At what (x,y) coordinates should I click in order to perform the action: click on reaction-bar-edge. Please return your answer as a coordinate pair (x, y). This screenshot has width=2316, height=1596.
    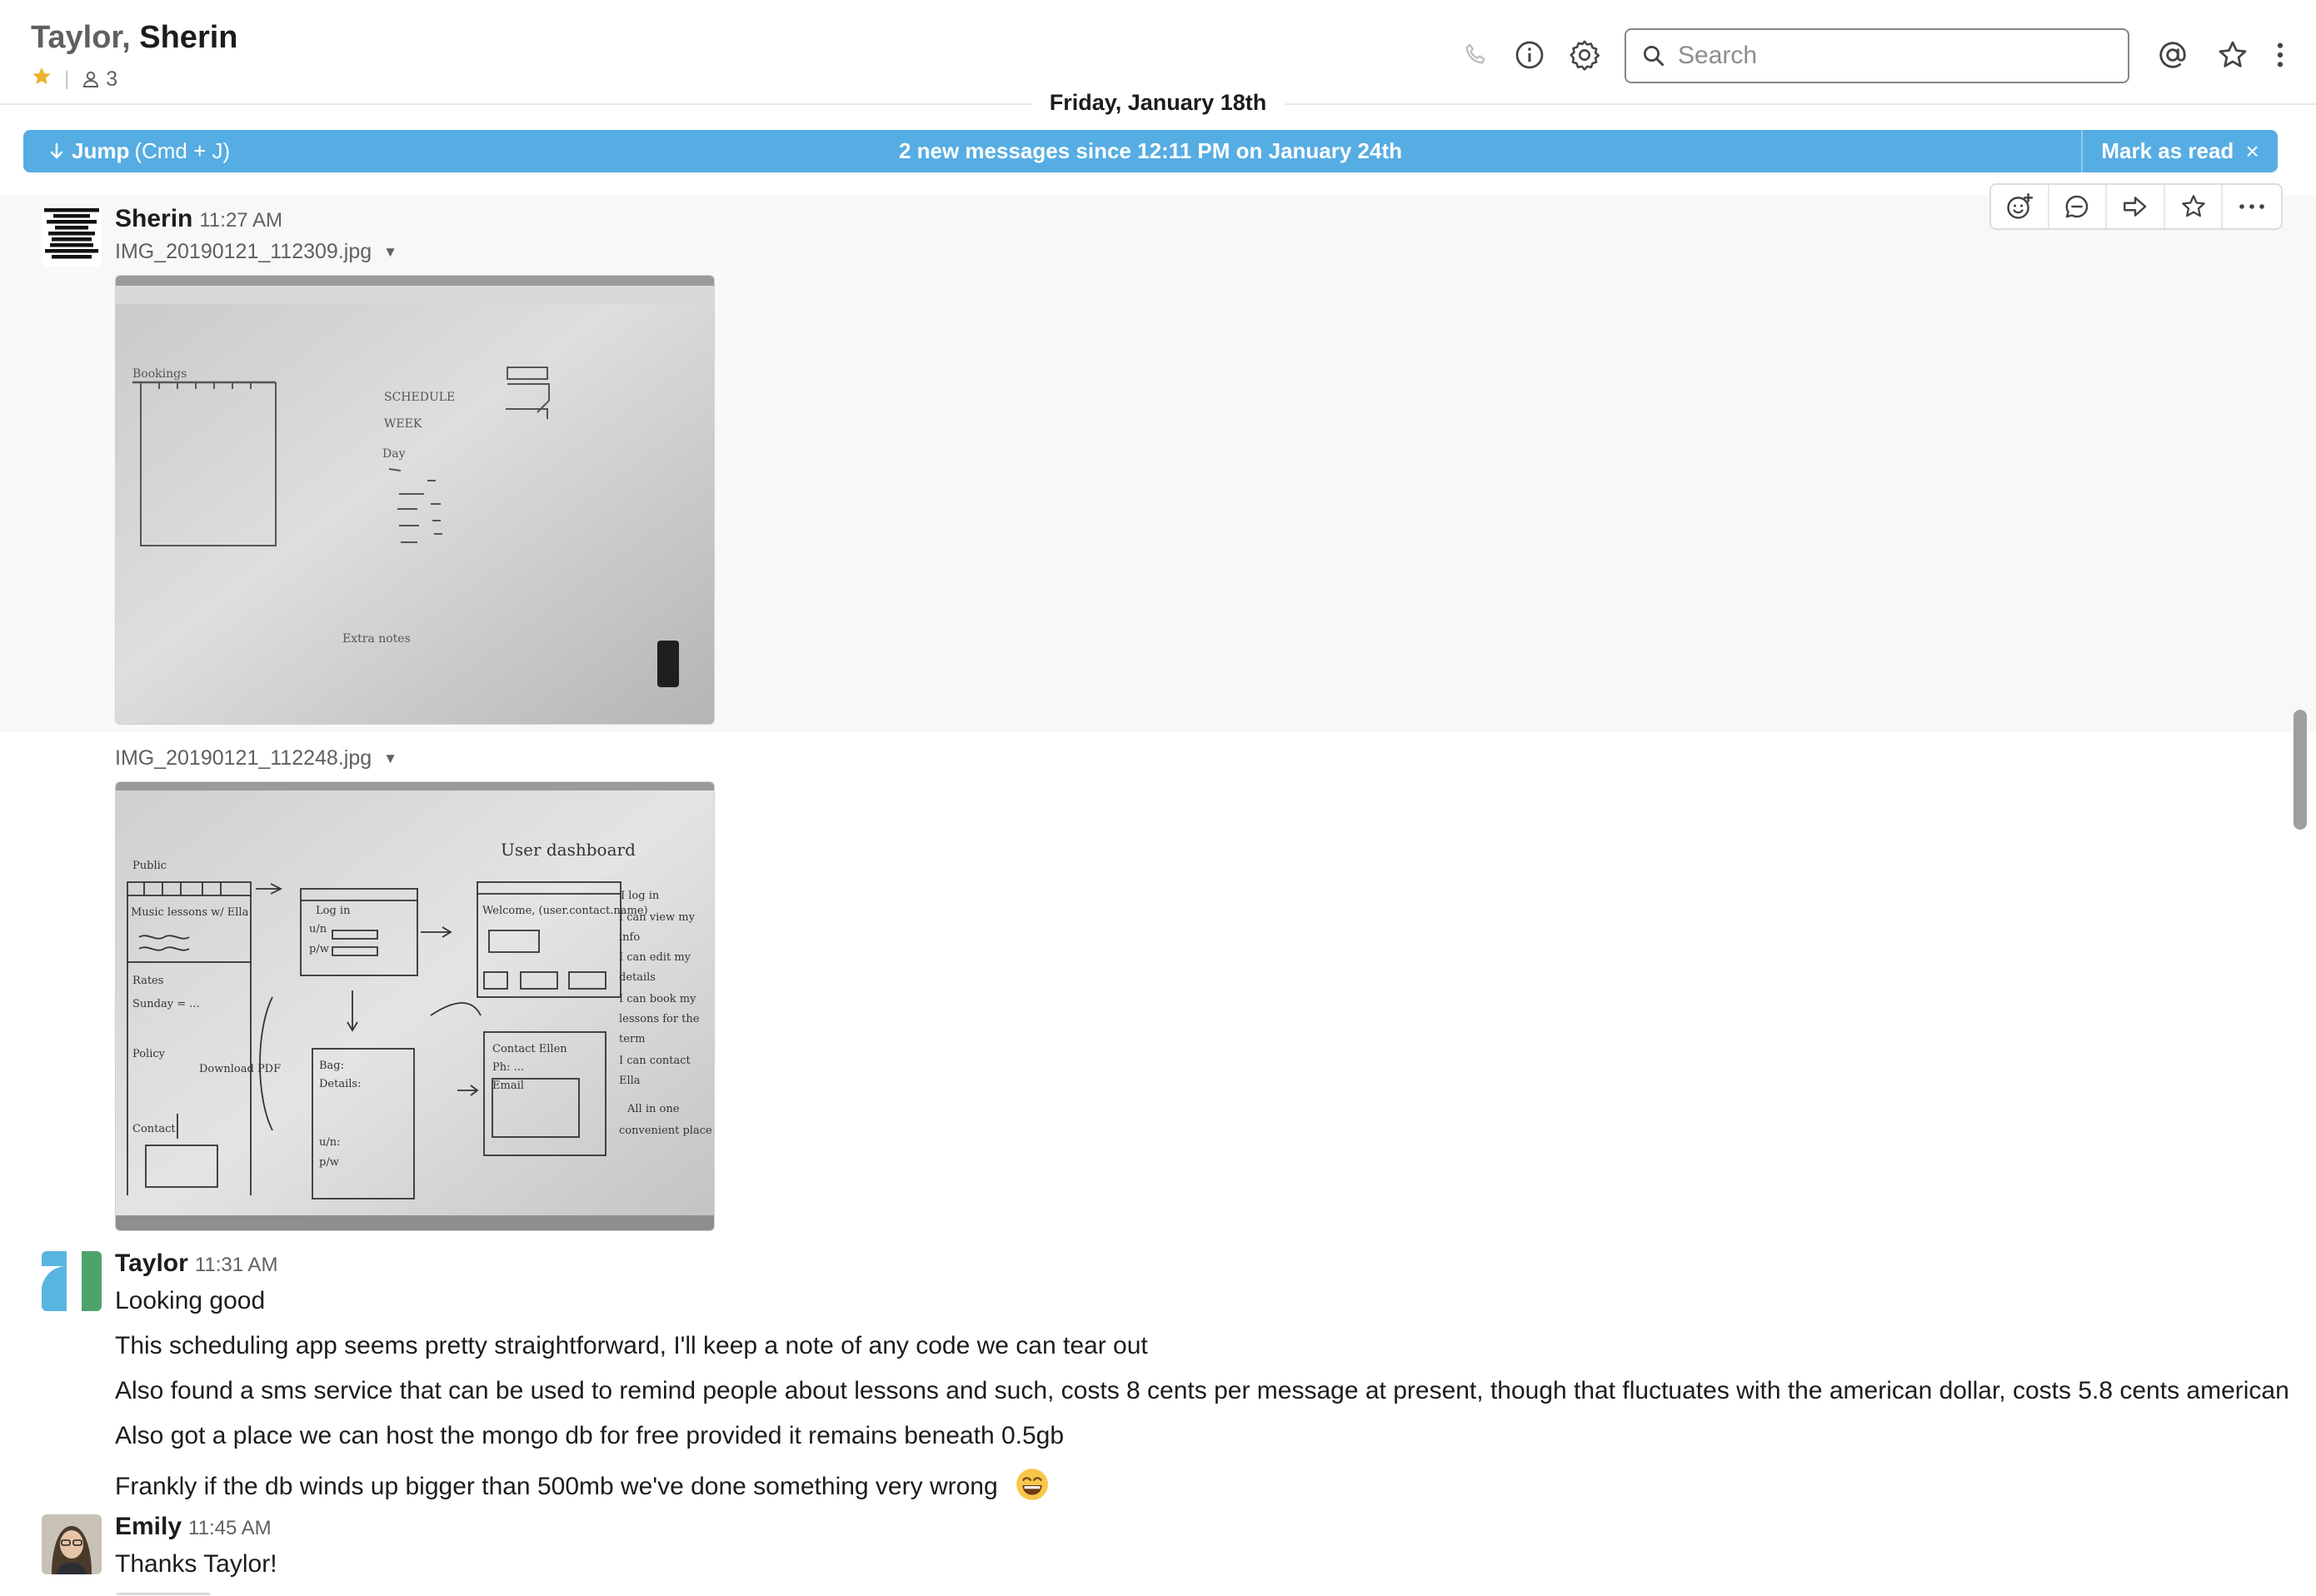
    Looking at the image, I should click on (163, 1594).